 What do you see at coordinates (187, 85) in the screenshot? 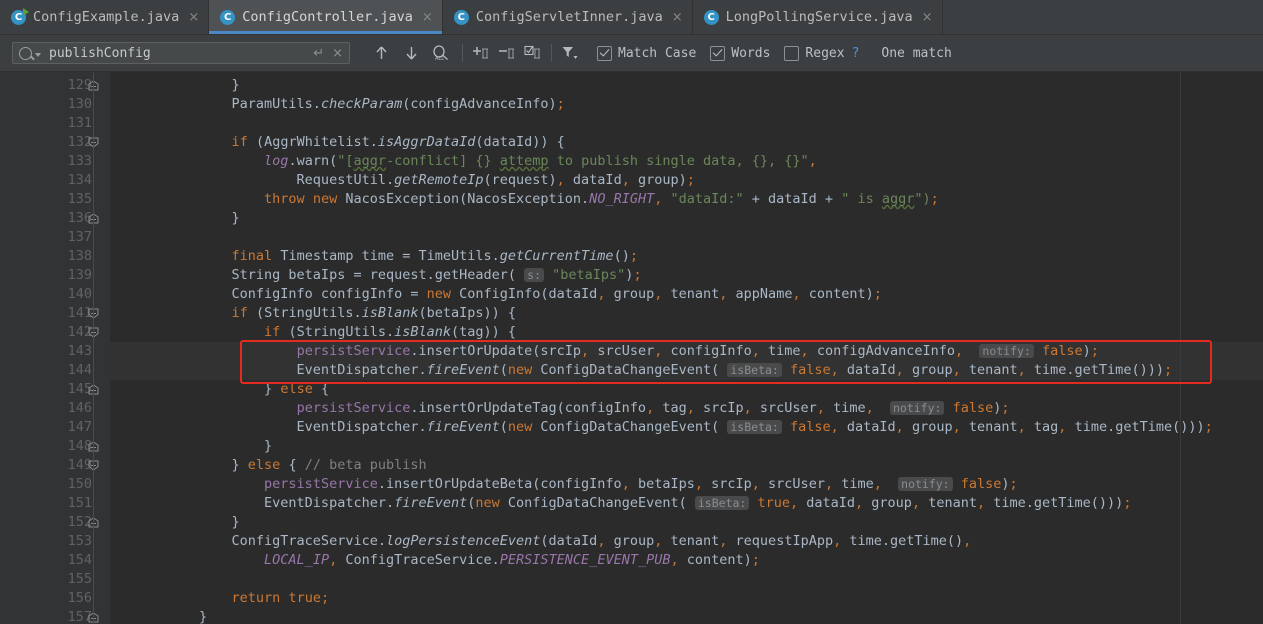
I see `code-token: }` at bounding box center [187, 85].